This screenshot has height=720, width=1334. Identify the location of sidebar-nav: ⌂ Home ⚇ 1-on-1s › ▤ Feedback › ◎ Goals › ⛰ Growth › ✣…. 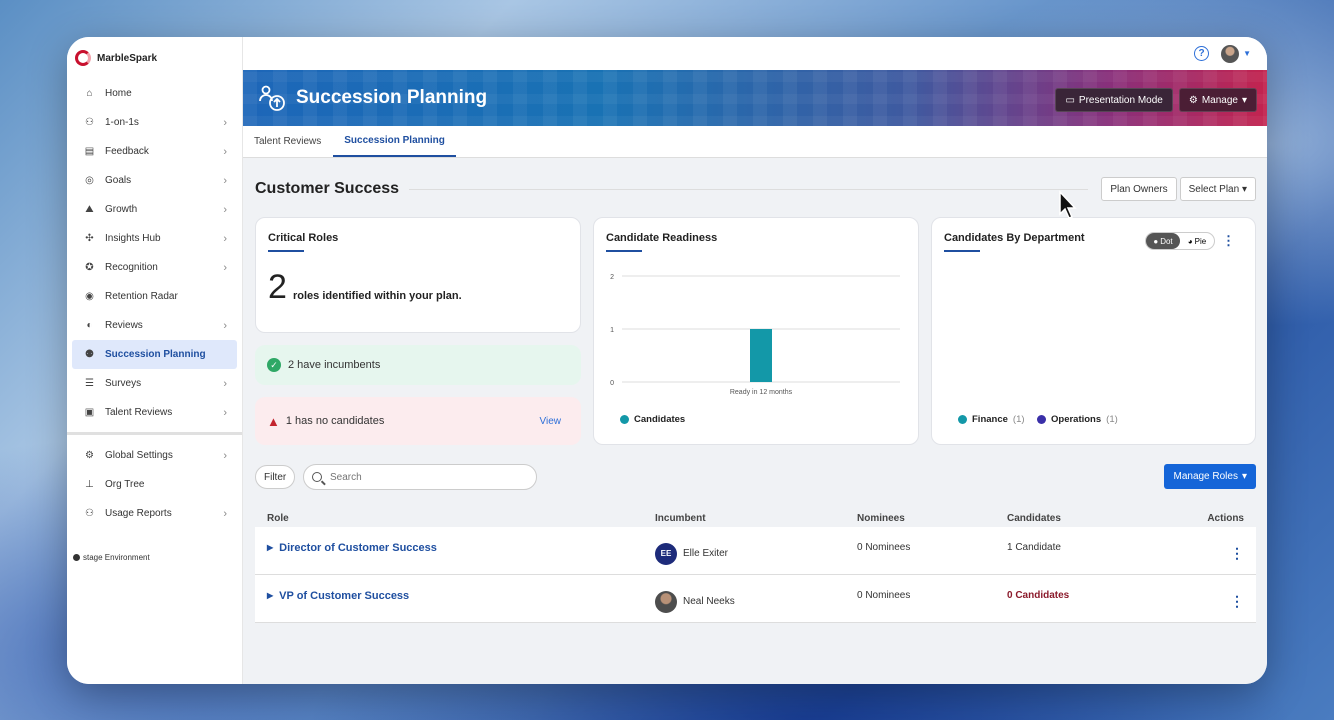
(154, 253).